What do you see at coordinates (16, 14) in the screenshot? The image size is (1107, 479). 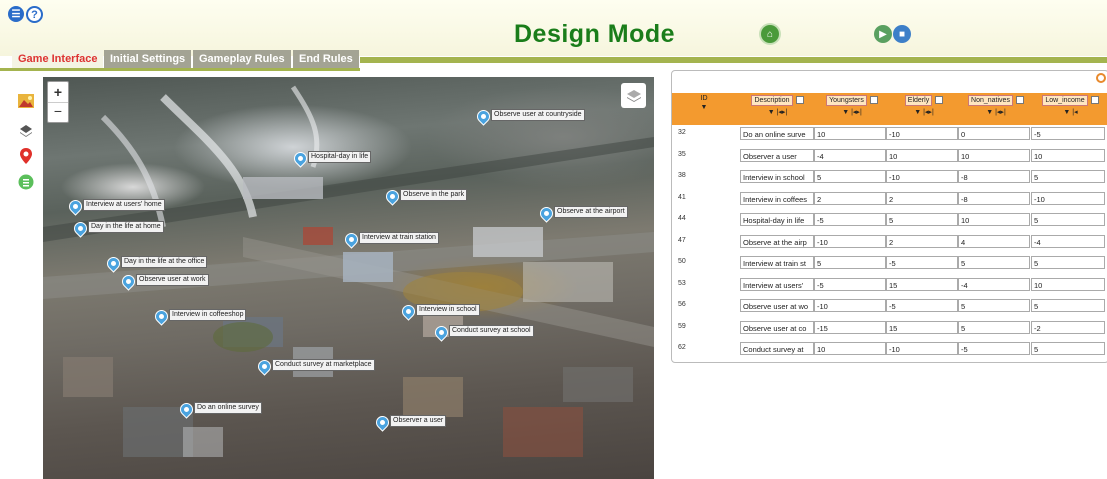 I see `menu-icon: ☰` at bounding box center [16, 14].